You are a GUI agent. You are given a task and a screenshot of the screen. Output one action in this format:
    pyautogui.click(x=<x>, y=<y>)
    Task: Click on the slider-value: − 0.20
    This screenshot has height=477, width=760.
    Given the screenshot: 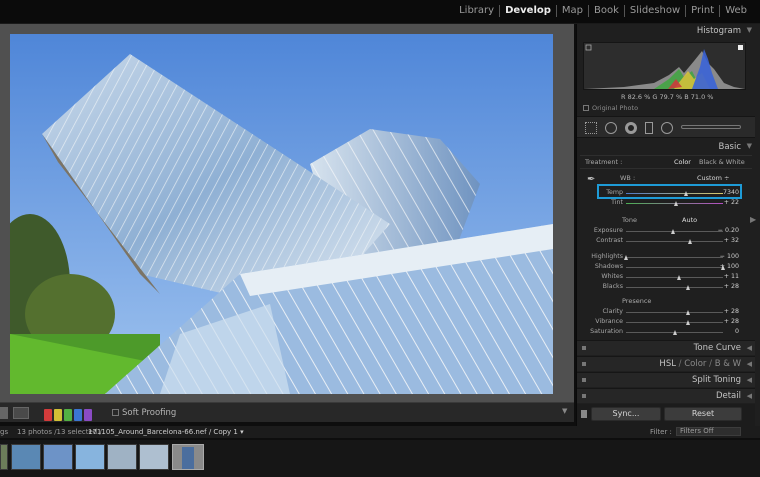 What is the action you would take?
    pyautogui.click(x=728, y=230)
    